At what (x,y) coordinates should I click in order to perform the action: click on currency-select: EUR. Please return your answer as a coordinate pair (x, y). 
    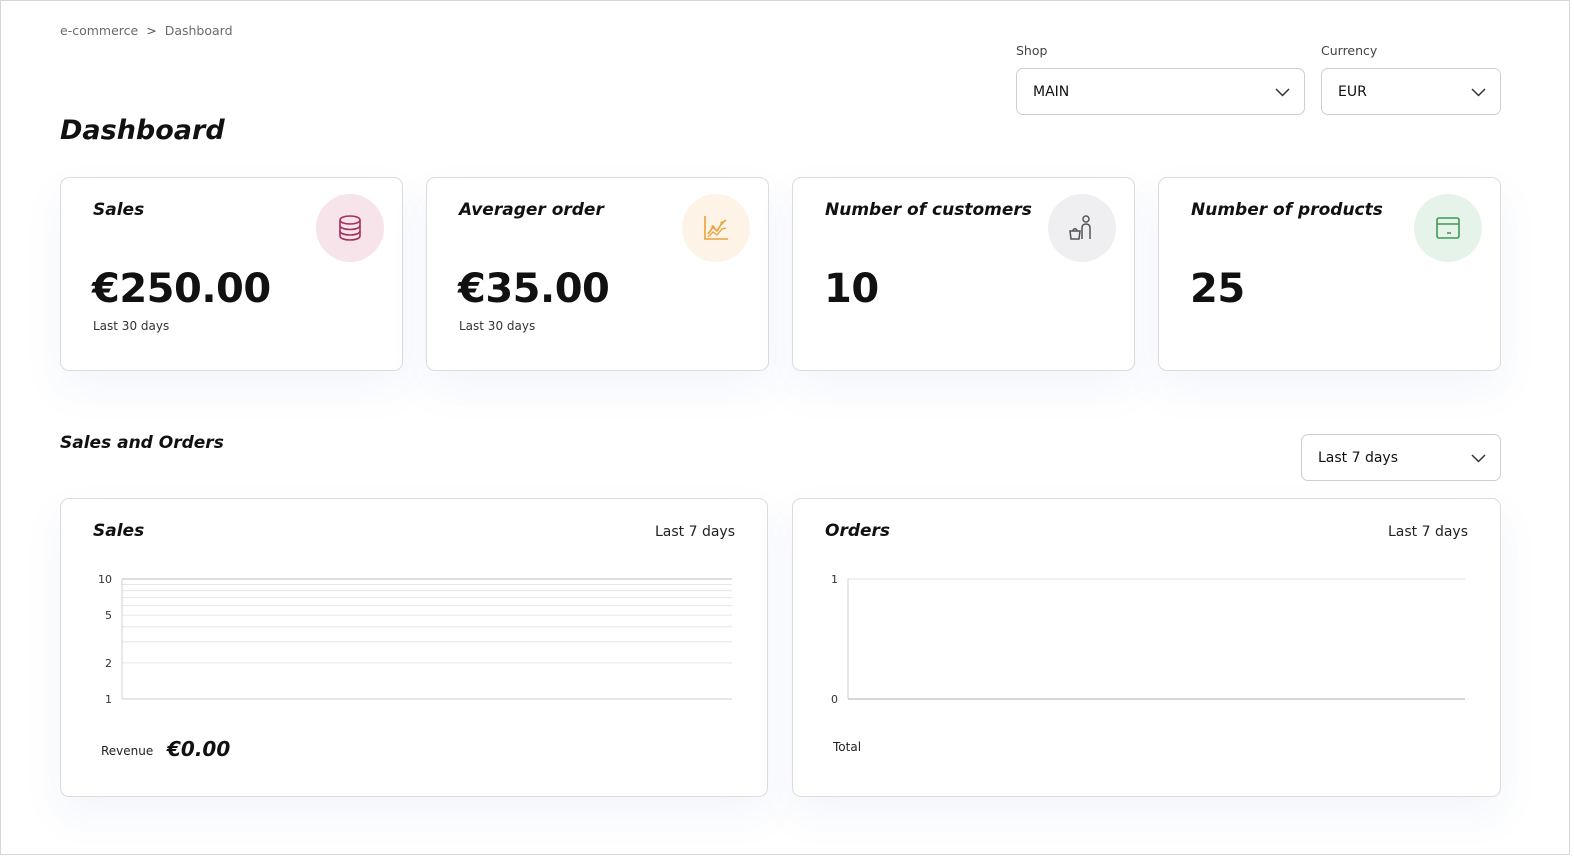
    Looking at the image, I should click on (1411, 91).